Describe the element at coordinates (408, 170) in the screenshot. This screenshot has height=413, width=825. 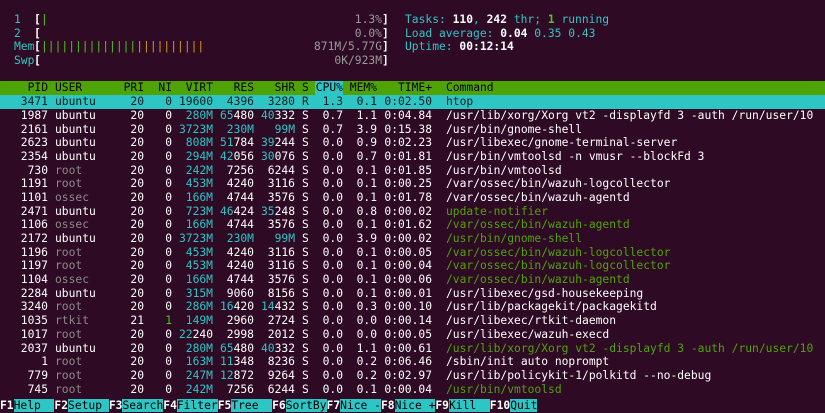
I see `process-time: 0:01.85` at that location.